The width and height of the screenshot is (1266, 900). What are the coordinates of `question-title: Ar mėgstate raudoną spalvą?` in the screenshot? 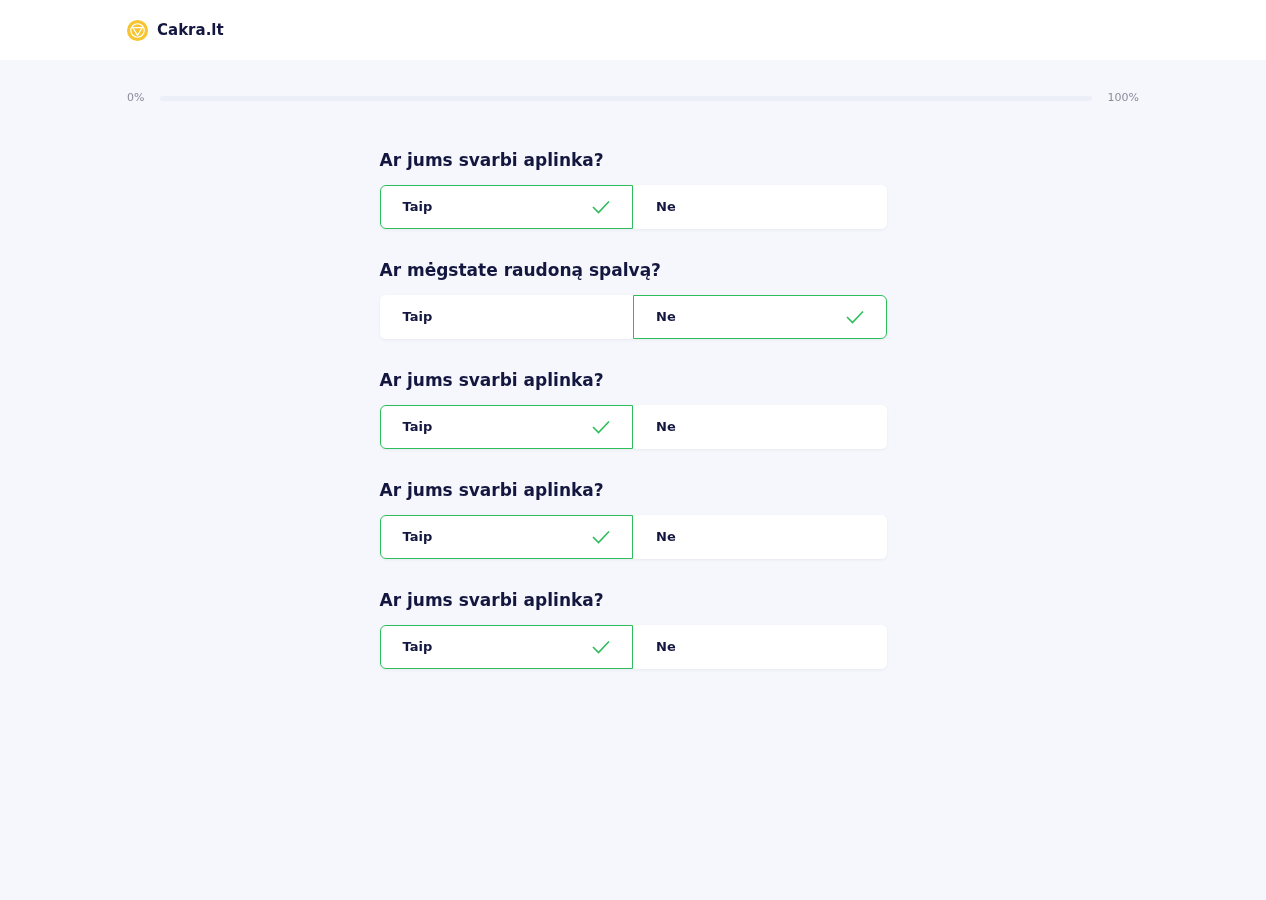 It's located at (520, 270).